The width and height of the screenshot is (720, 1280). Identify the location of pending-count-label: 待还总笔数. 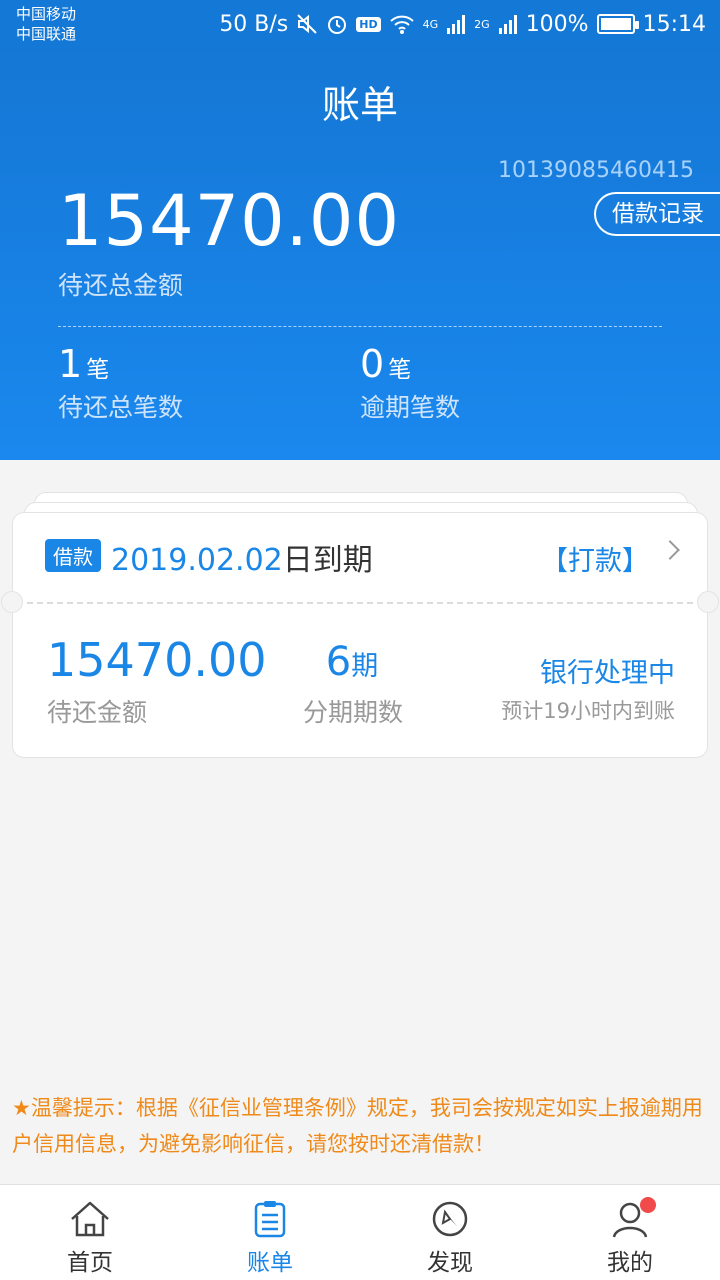
(121, 407).